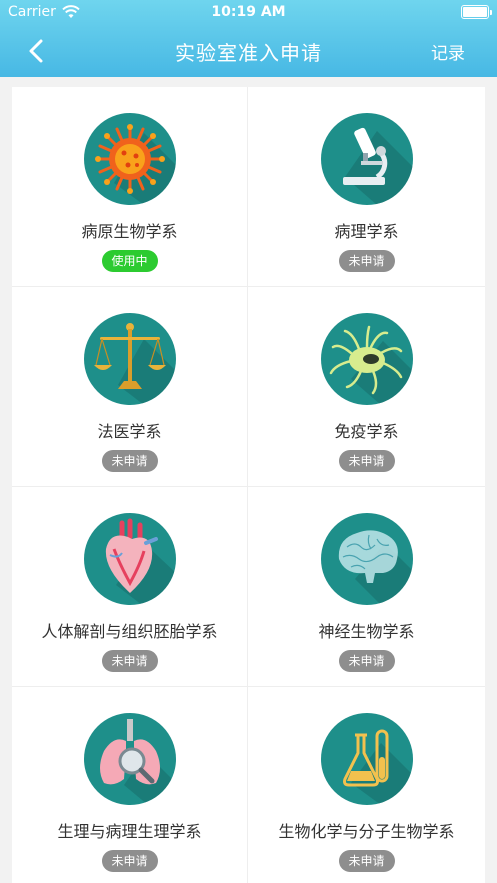 This screenshot has width=497, height=883. Describe the element at coordinates (129, 631) in the screenshot. I see `lab-name: 人体解剖与组织胚胎学系` at that location.